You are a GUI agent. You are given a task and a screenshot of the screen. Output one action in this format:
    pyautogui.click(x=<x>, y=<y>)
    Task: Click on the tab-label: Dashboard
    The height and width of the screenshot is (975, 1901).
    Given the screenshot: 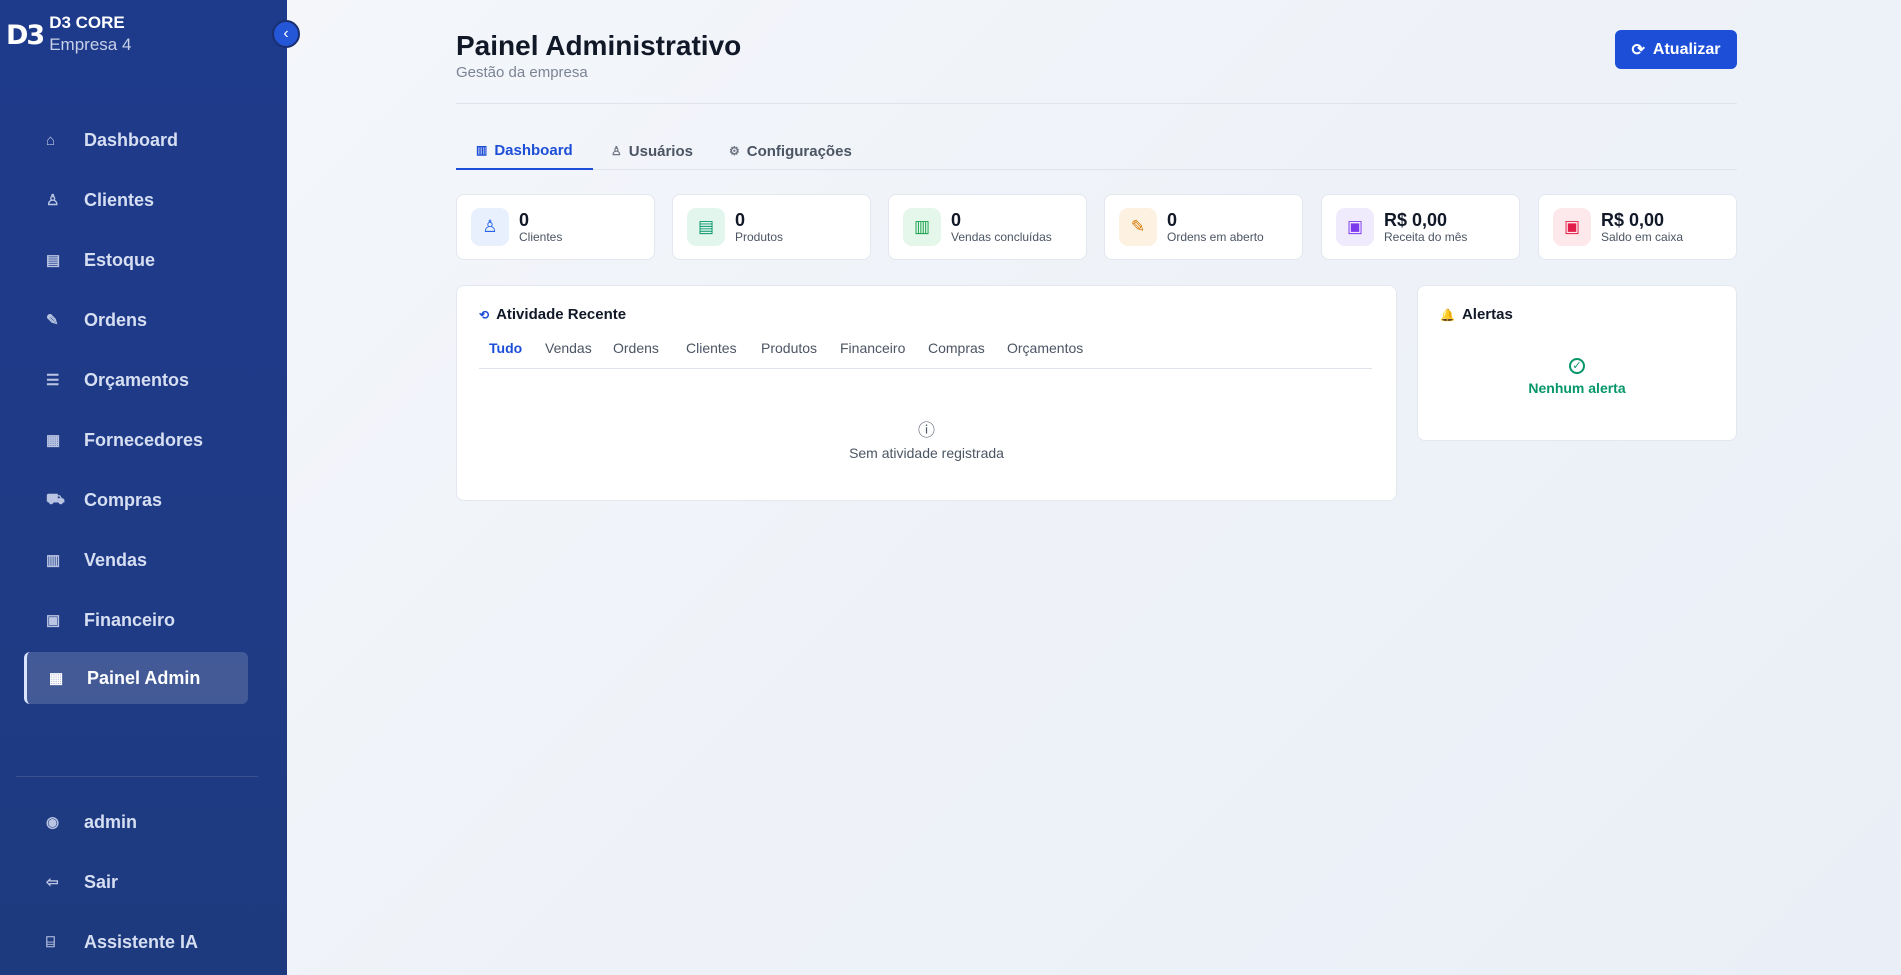 What is the action you would take?
    pyautogui.click(x=533, y=150)
    